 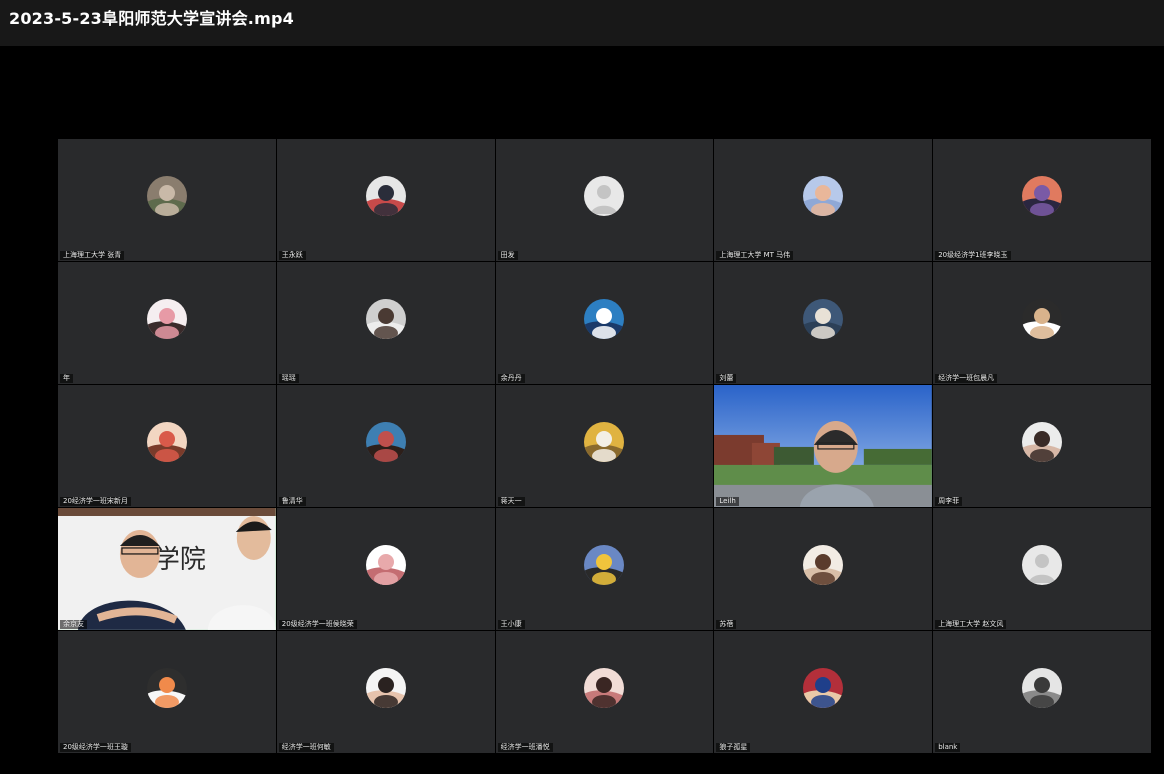 I want to click on participant-name: 田发, so click(x=507, y=255).